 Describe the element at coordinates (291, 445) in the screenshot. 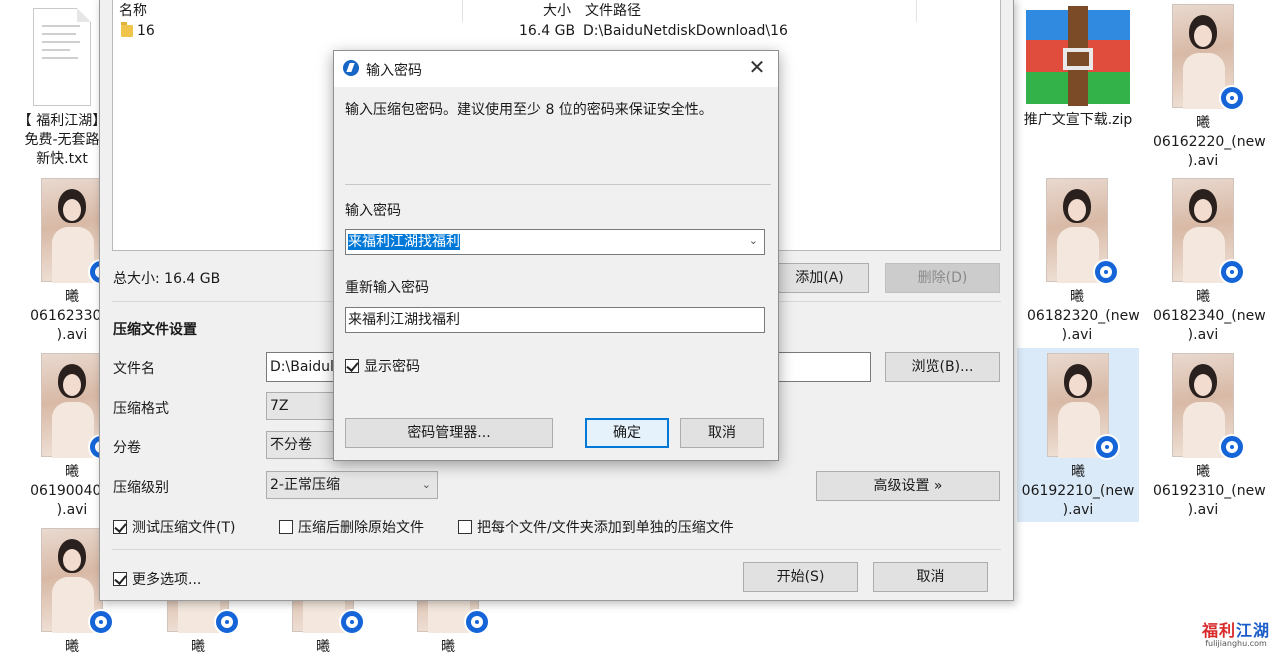

I see `split-value: 不分卷` at that location.